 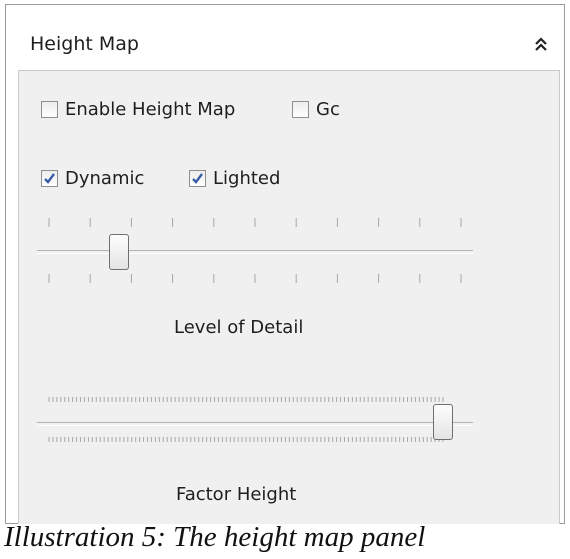 I want to click on panel-header: Height Map, so click(x=290, y=46).